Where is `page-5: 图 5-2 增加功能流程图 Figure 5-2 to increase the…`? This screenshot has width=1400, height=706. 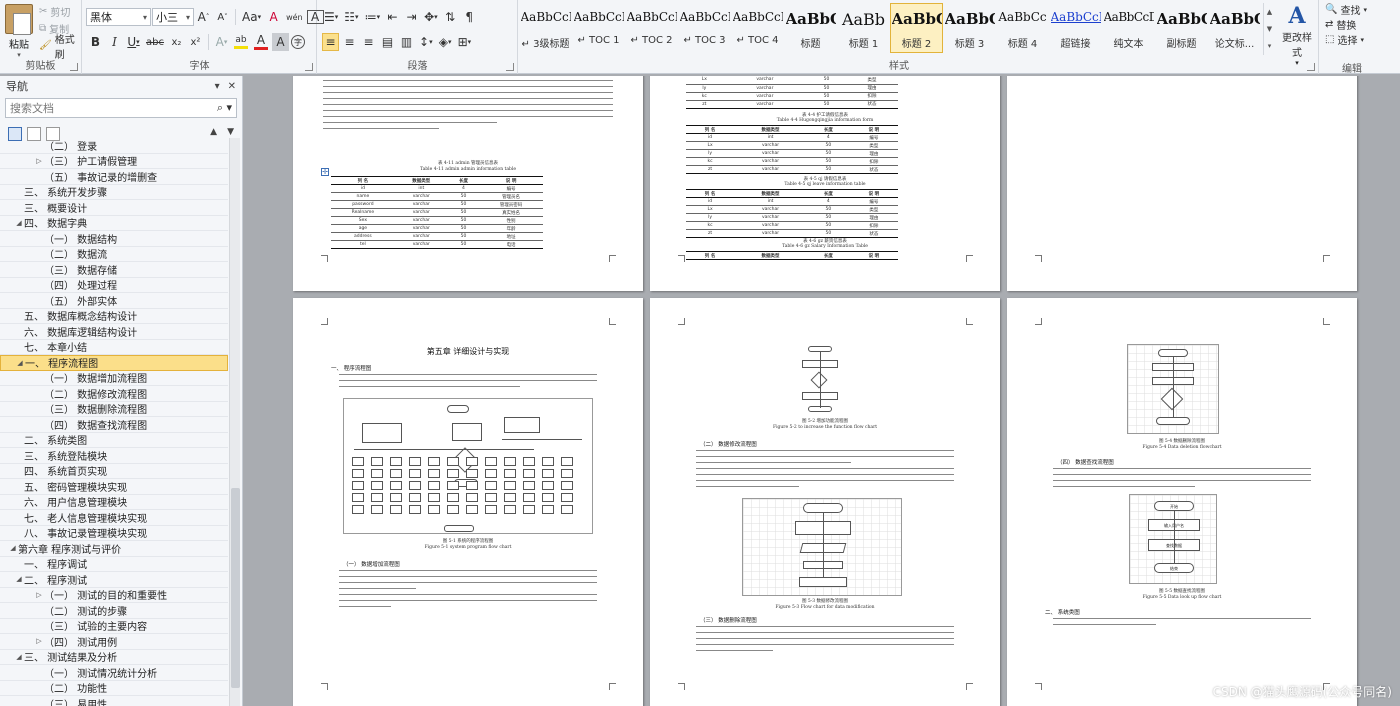
page-5: 图 5-2 增加功能流程图 Figure 5-2 to increase the… is located at coordinates (825, 502).